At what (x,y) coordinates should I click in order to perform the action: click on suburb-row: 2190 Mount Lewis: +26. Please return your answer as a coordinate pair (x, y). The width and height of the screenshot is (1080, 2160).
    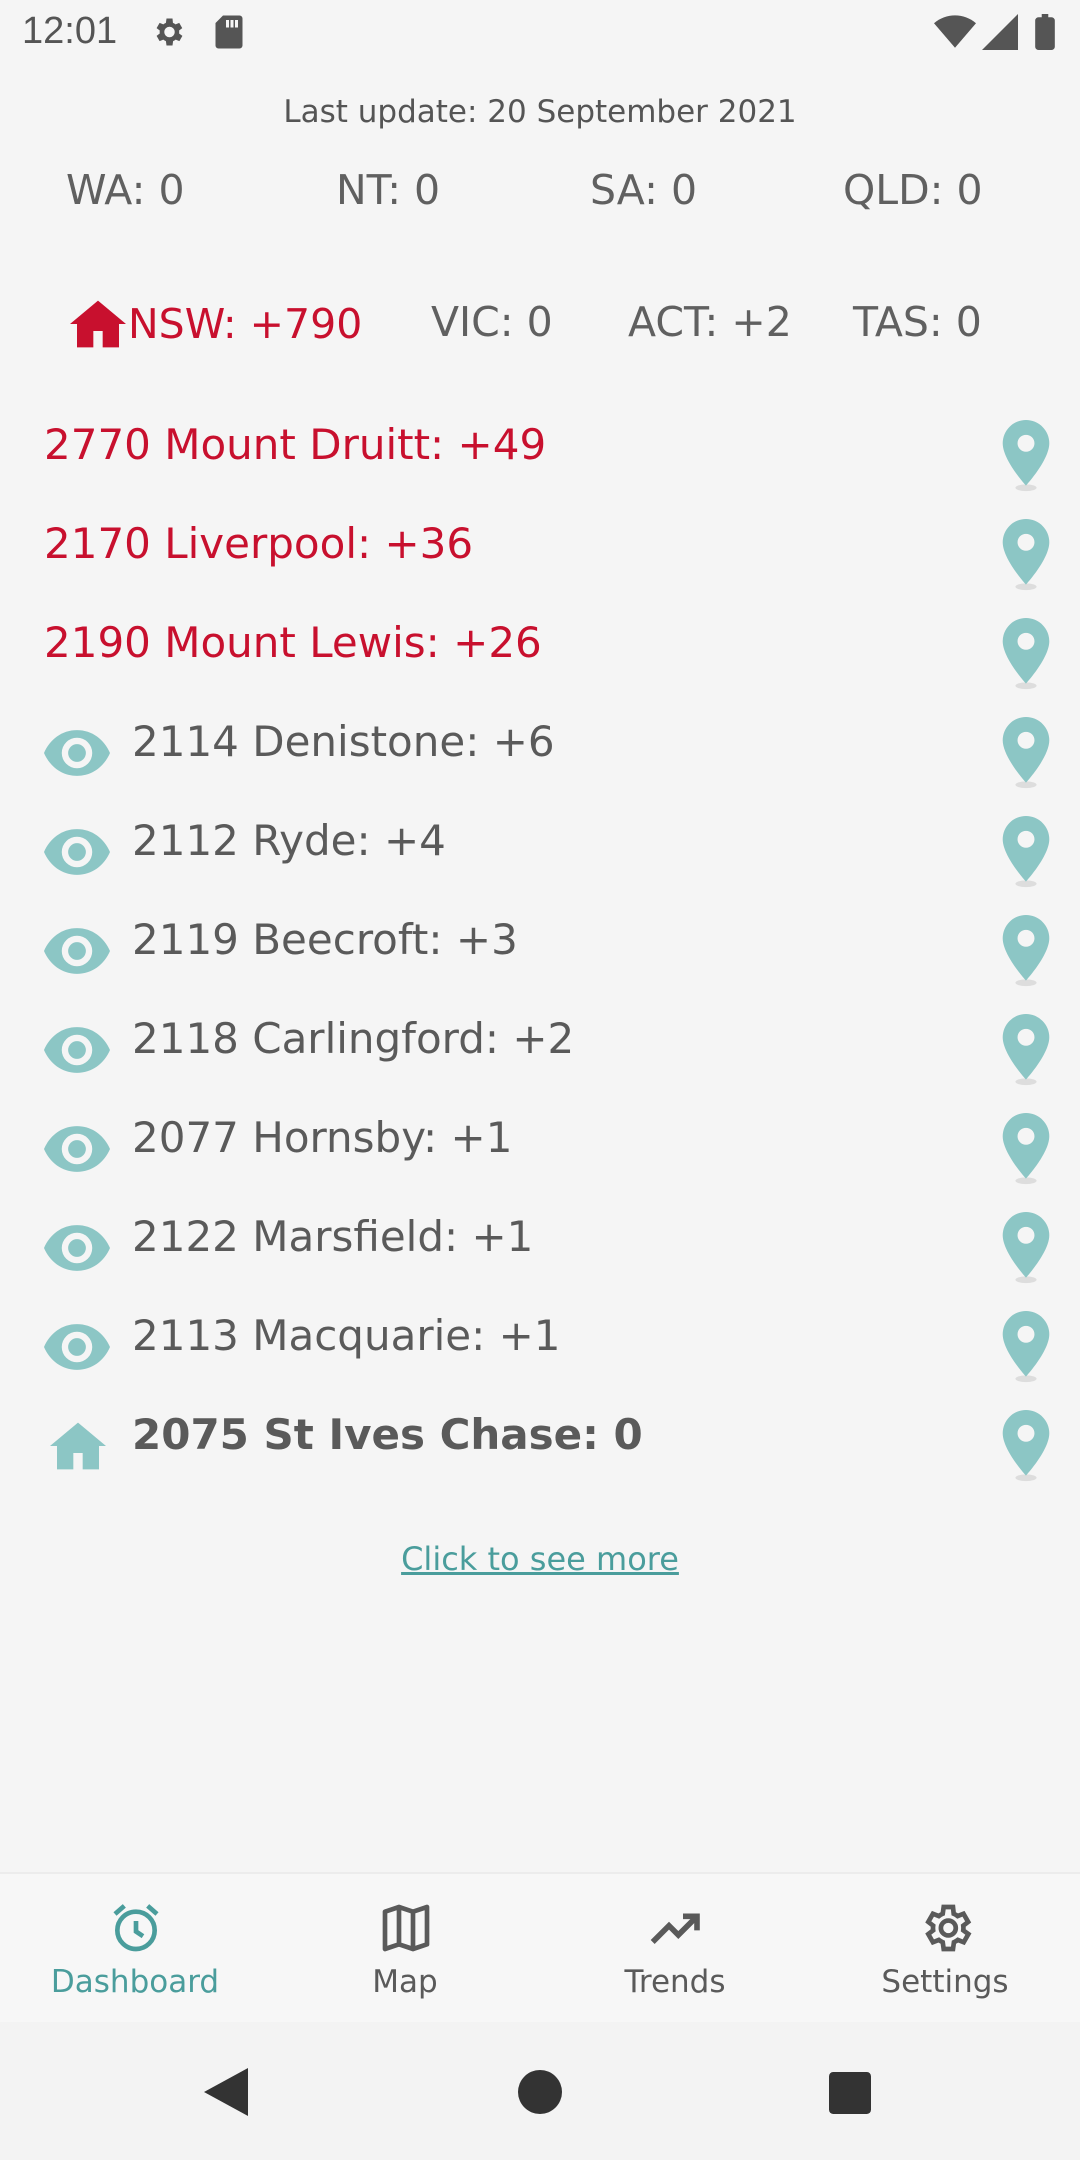
    Looking at the image, I should click on (540, 663).